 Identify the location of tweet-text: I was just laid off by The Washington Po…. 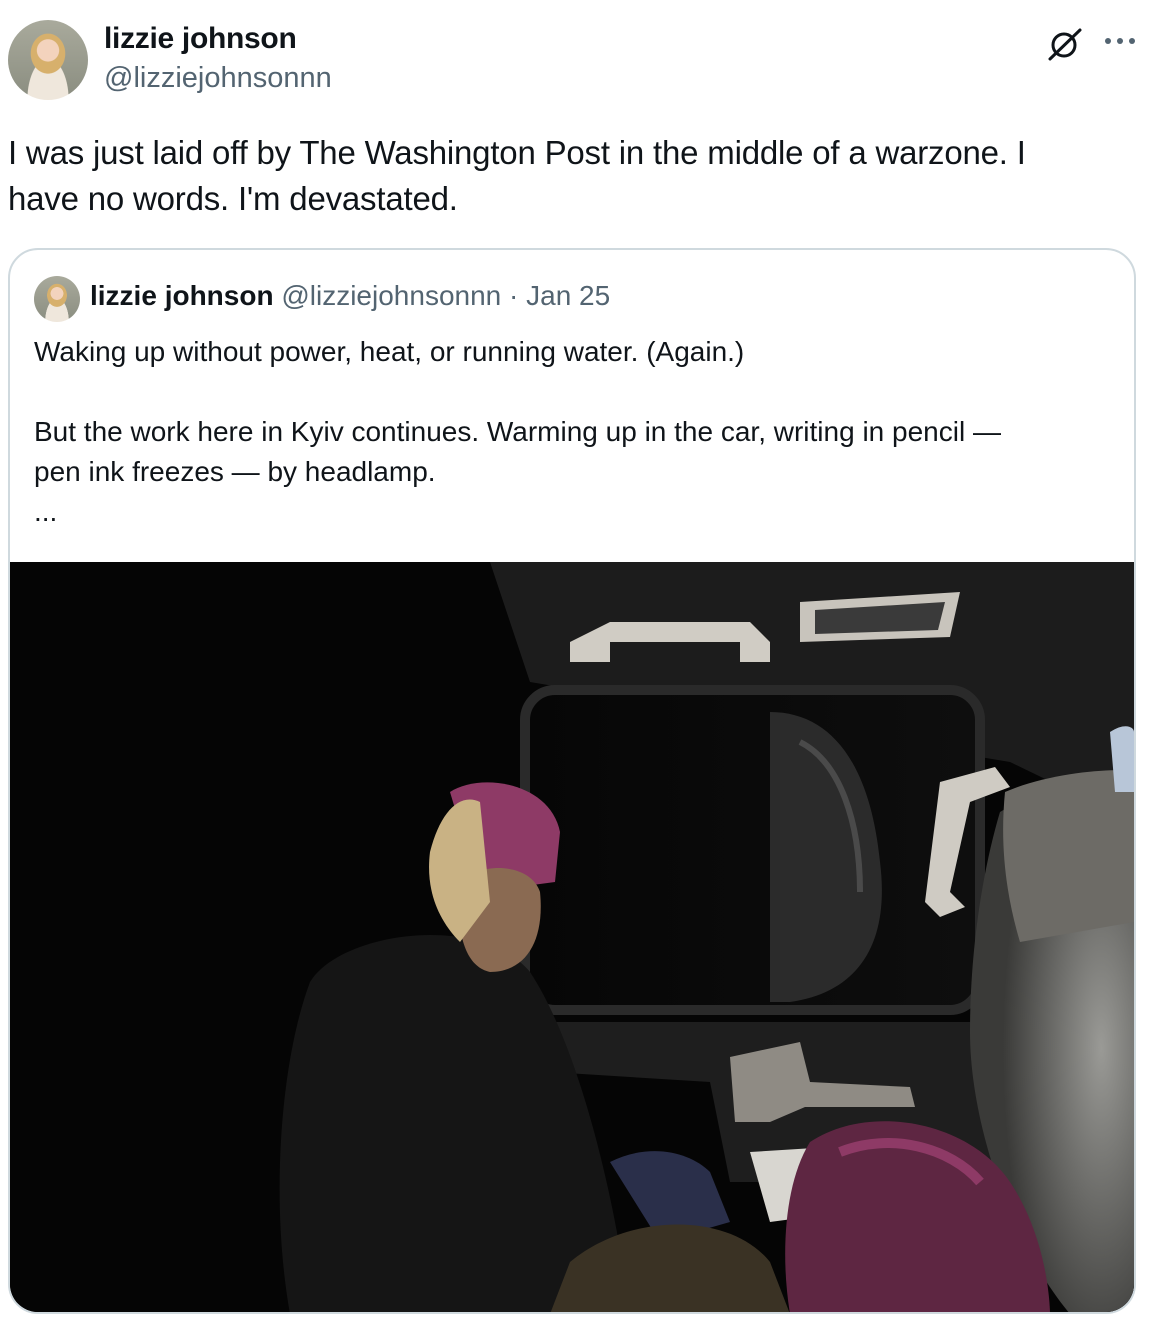
(568, 176).